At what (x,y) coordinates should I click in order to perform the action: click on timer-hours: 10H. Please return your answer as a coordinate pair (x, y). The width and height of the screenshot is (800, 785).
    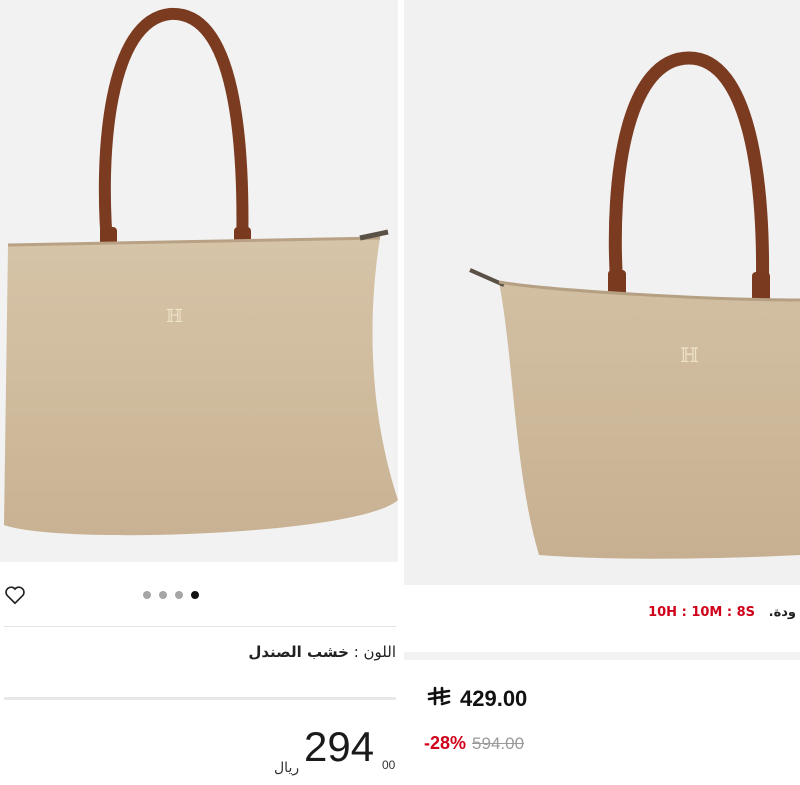
    Looking at the image, I should click on (663, 612).